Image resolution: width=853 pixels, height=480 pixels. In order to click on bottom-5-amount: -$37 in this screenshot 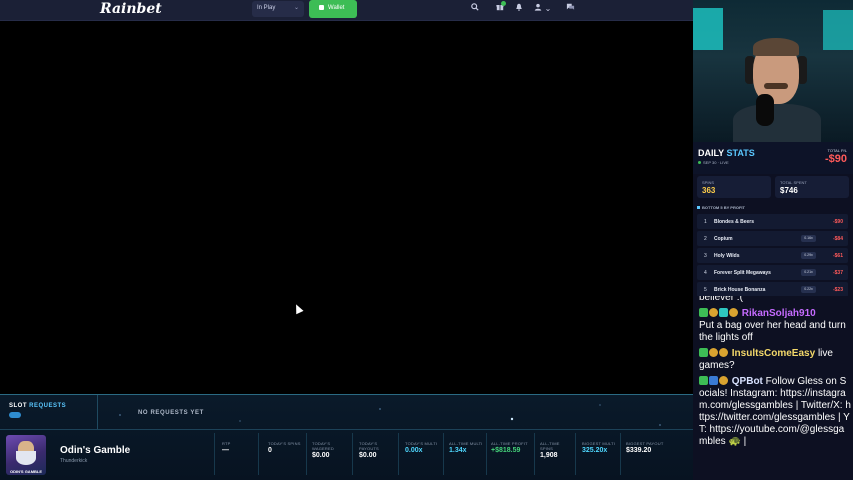, I will do `click(837, 273)`.